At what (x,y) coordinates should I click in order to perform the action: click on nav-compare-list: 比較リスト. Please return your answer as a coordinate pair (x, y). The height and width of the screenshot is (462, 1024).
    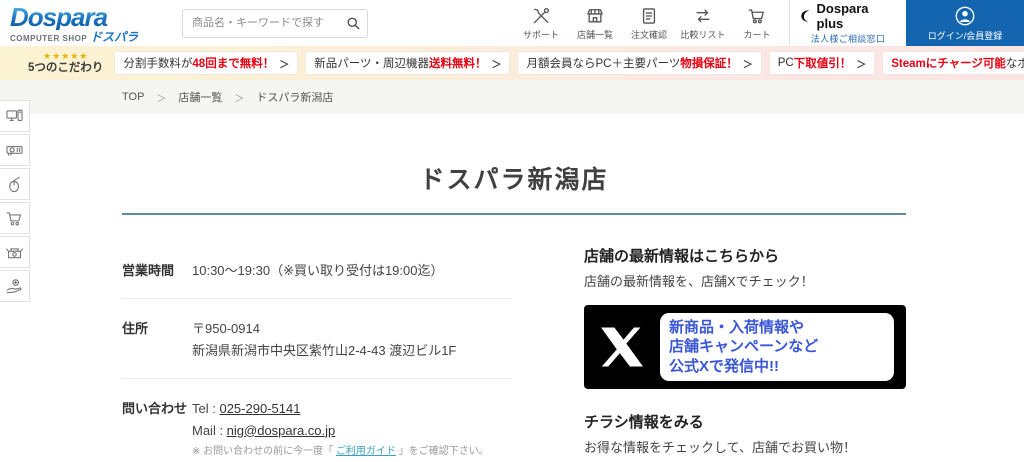
    Looking at the image, I should click on (703, 23).